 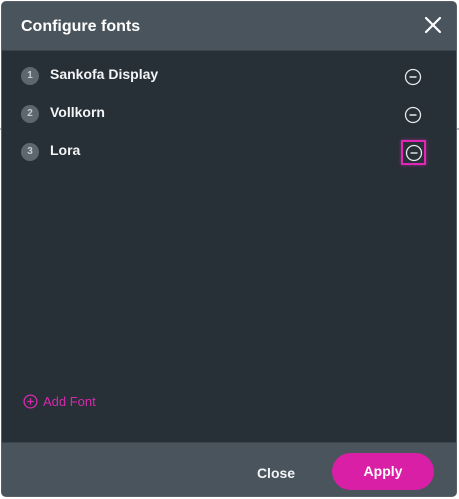 I want to click on dialog-header: Configure fonts, so click(x=229, y=26).